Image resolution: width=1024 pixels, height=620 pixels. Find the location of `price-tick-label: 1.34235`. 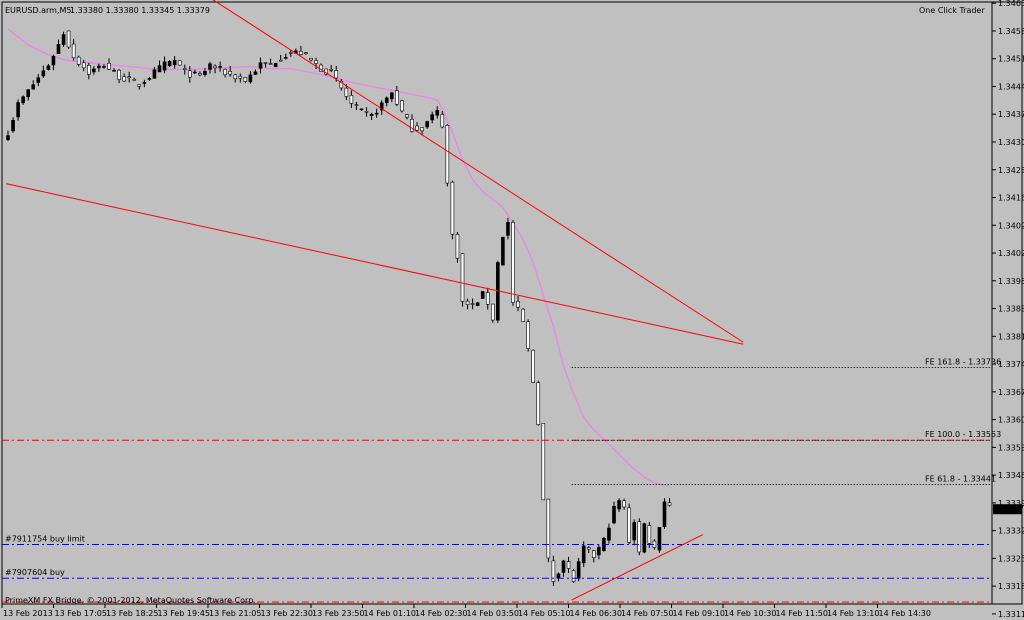

price-tick-label: 1.34235 is located at coordinates (1011, 170).